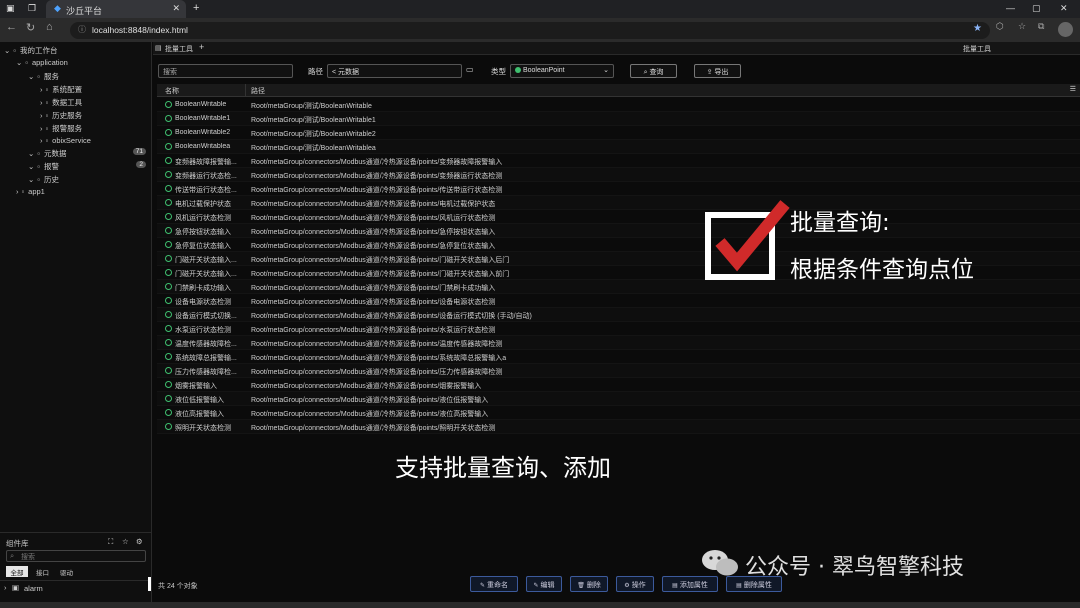  What do you see at coordinates (76, 556) in the screenshot?
I see `component-search-input: ⌕ 搜索` at bounding box center [76, 556].